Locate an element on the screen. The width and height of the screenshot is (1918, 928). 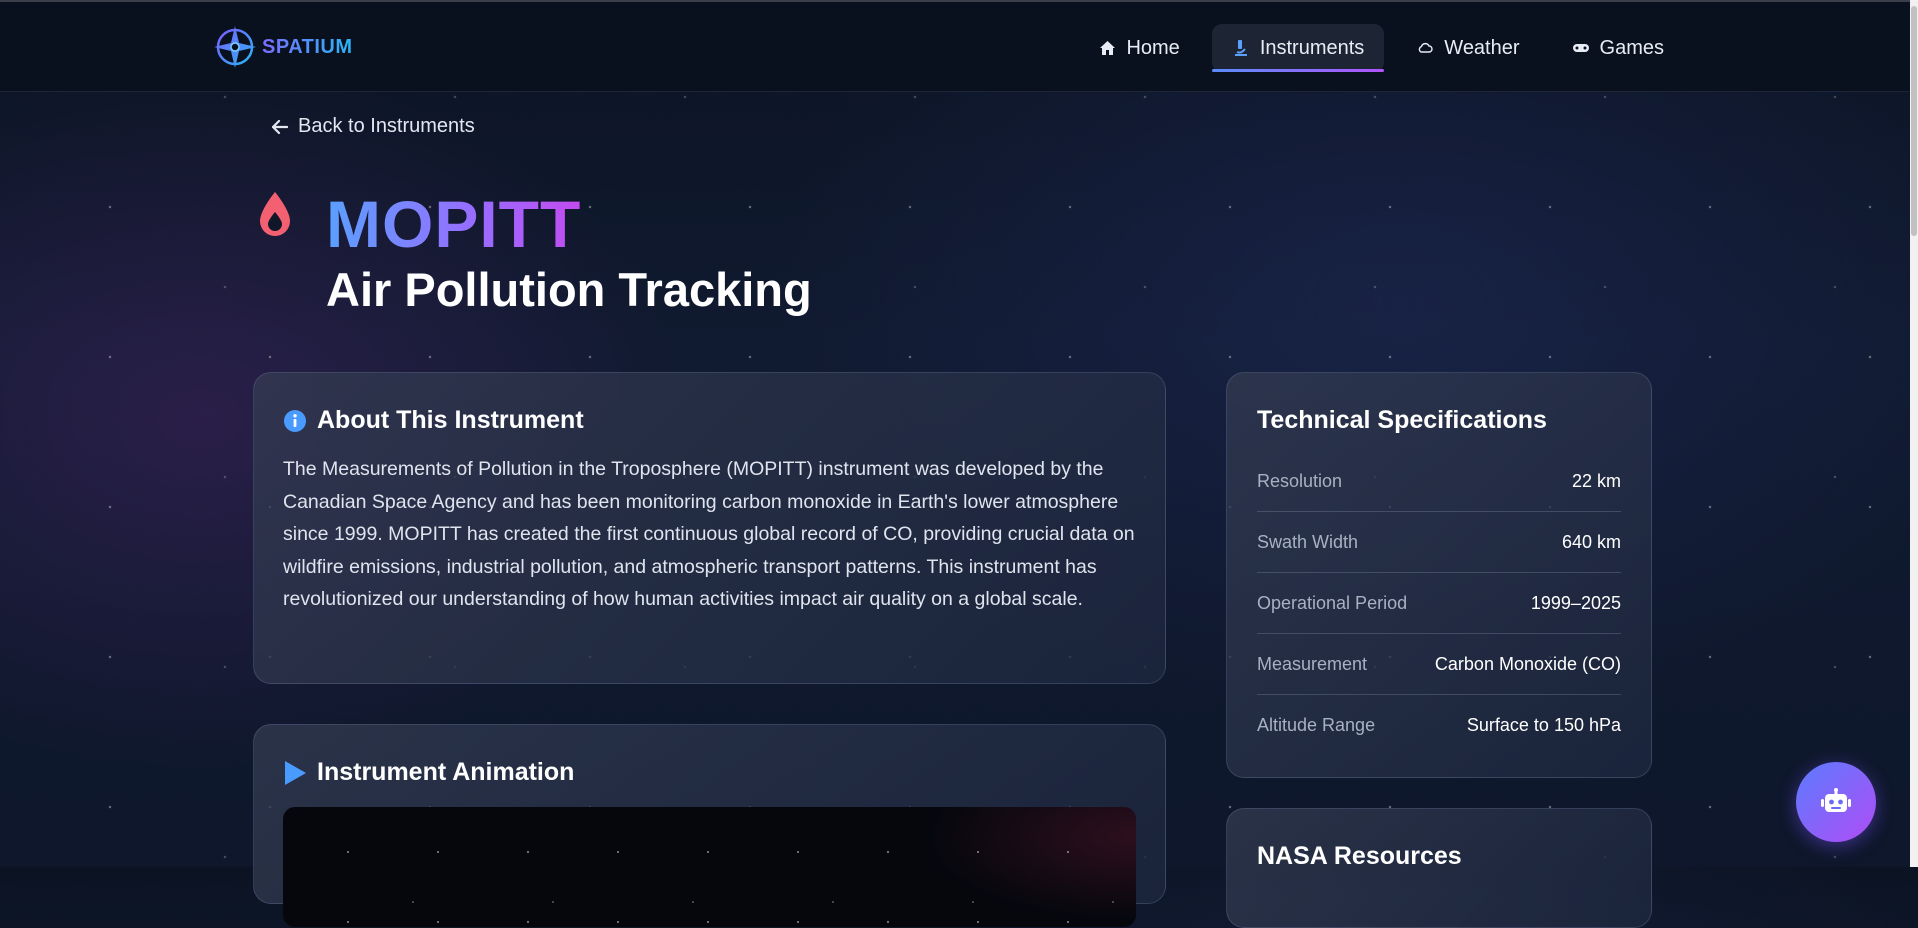
spec-value: 640 km is located at coordinates (1591, 541).